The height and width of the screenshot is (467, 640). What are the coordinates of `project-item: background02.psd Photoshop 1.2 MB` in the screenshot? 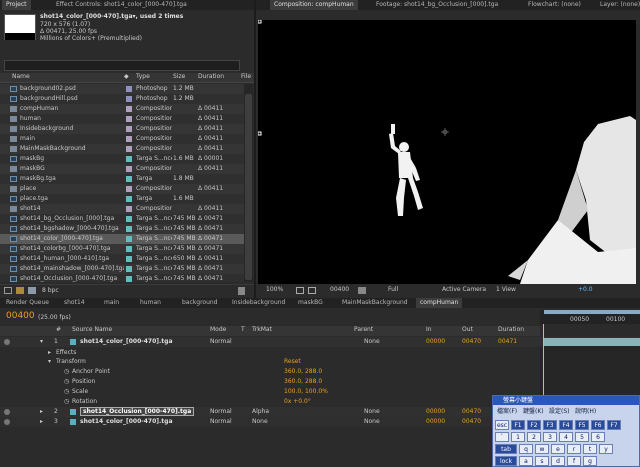 It's located at (122, 89).